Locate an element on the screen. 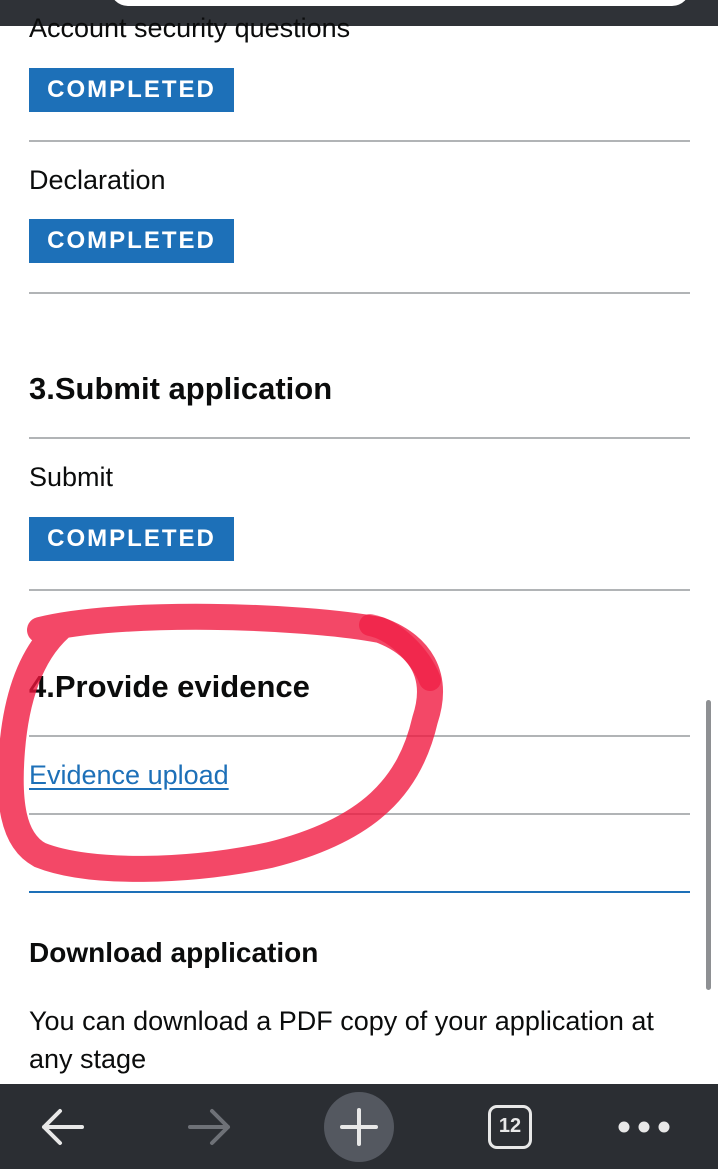 Image resolution: width=718 pixels, height=1169 pixels. back-button is located at coordinates (62, 1126).